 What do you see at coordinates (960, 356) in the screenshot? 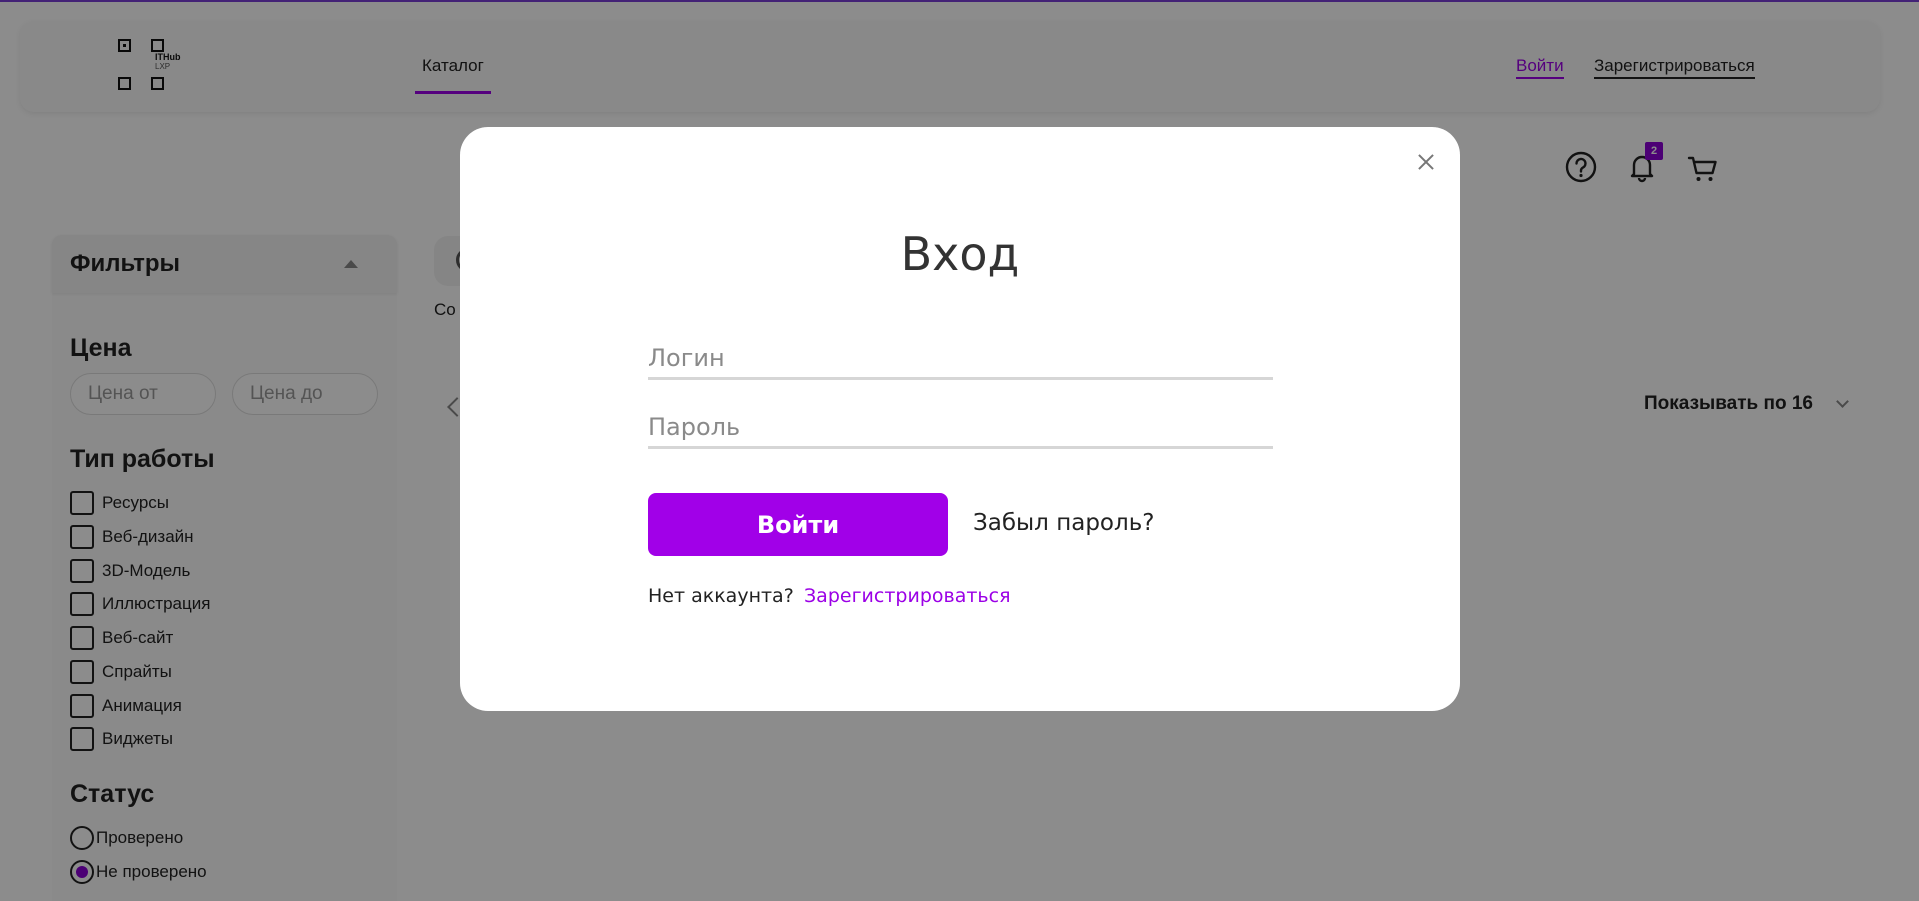
I see `login-input` at bounding box center [960, 356].